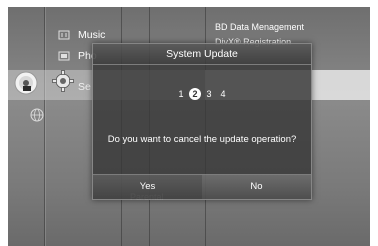  I want to click on category-settings: Se, so click(84, 87).